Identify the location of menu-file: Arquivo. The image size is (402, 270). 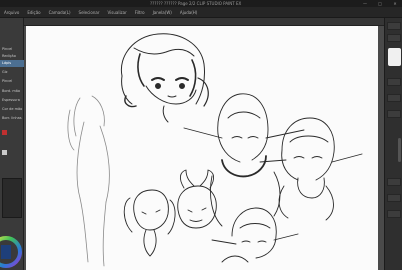
(11, 12).